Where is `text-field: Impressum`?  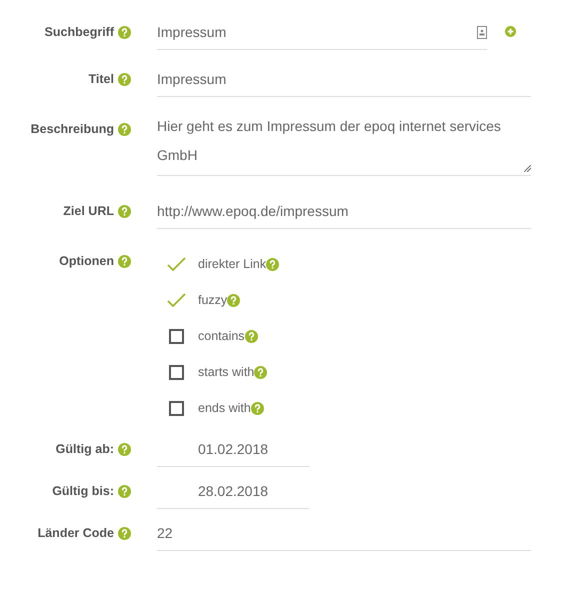 text-field: Impressum is located at coordinates (344, 82).